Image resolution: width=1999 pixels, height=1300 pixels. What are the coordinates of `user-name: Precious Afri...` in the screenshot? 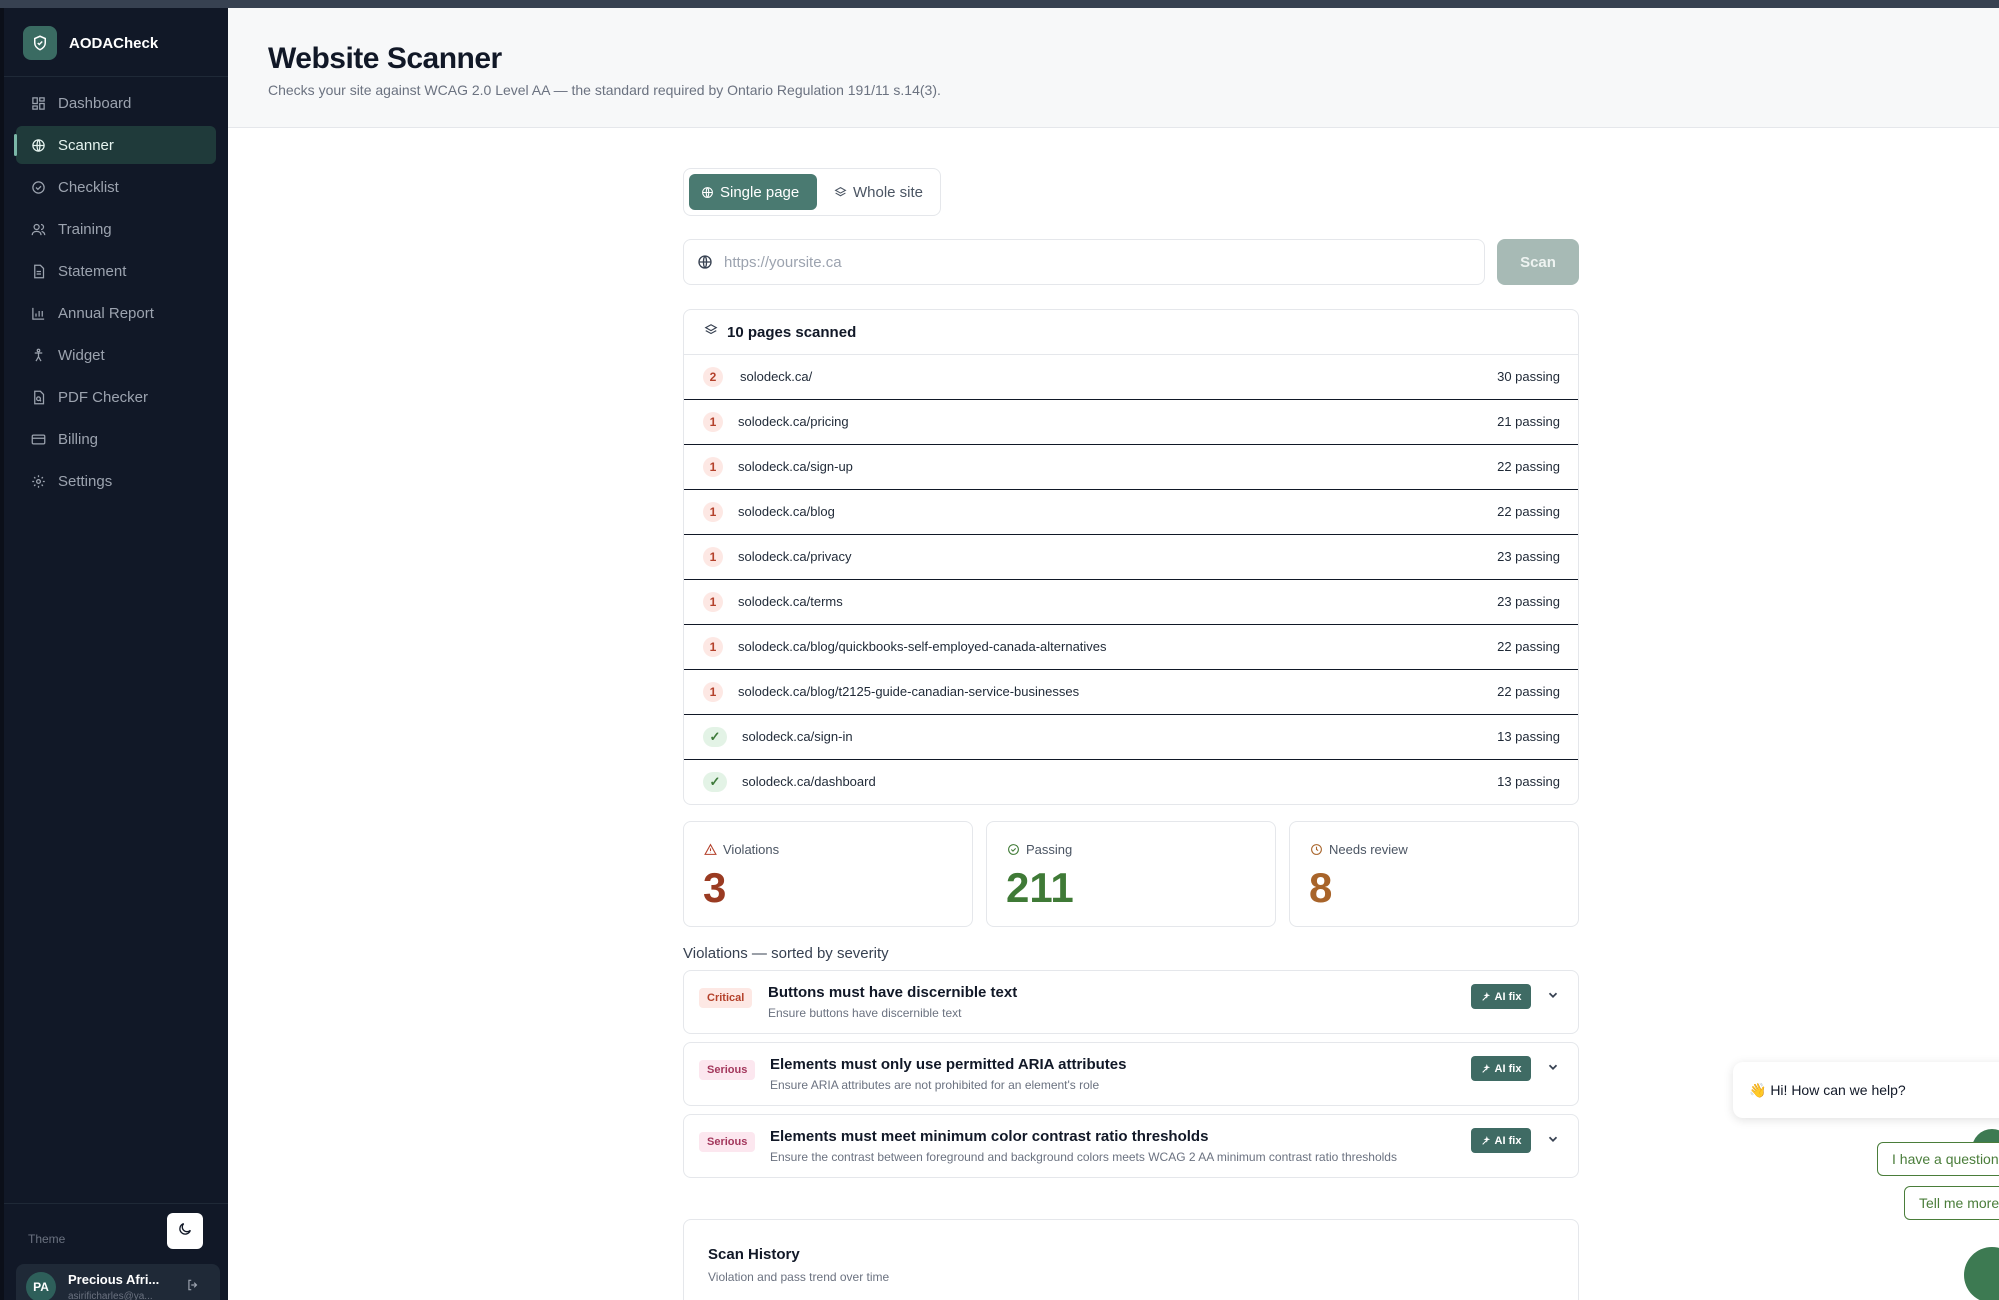 It's located at (114, 1279).